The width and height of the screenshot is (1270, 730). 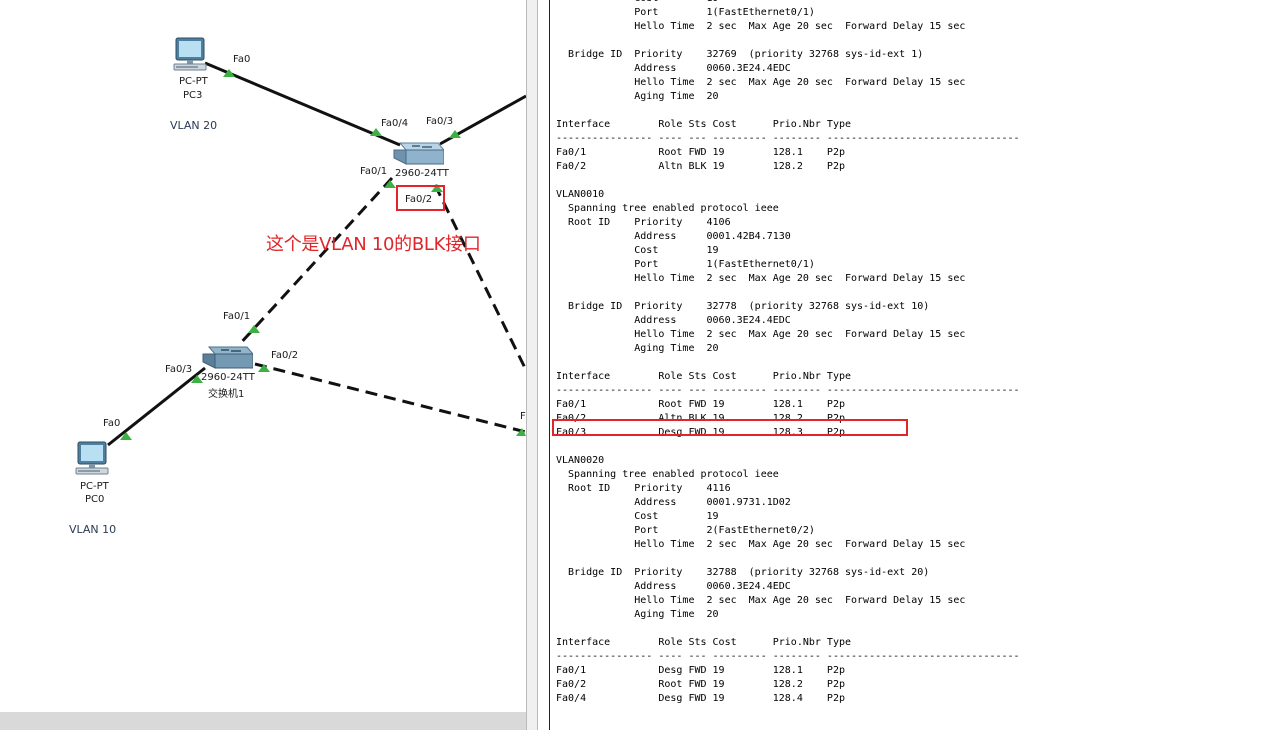 What do you see at coordinates (700, 698) in the screenshot?
I see `cli-line: Fa0/4 Desg FWD 19 128.4 P2p` at bounding box center [700, 698].